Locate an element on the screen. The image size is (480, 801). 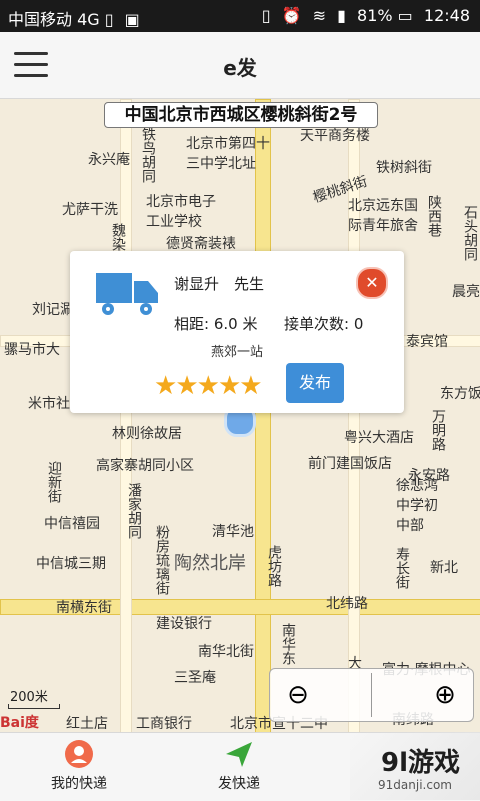
poi-label: 徐悲鸿中学初中部 is located at coordinates (417, 506).